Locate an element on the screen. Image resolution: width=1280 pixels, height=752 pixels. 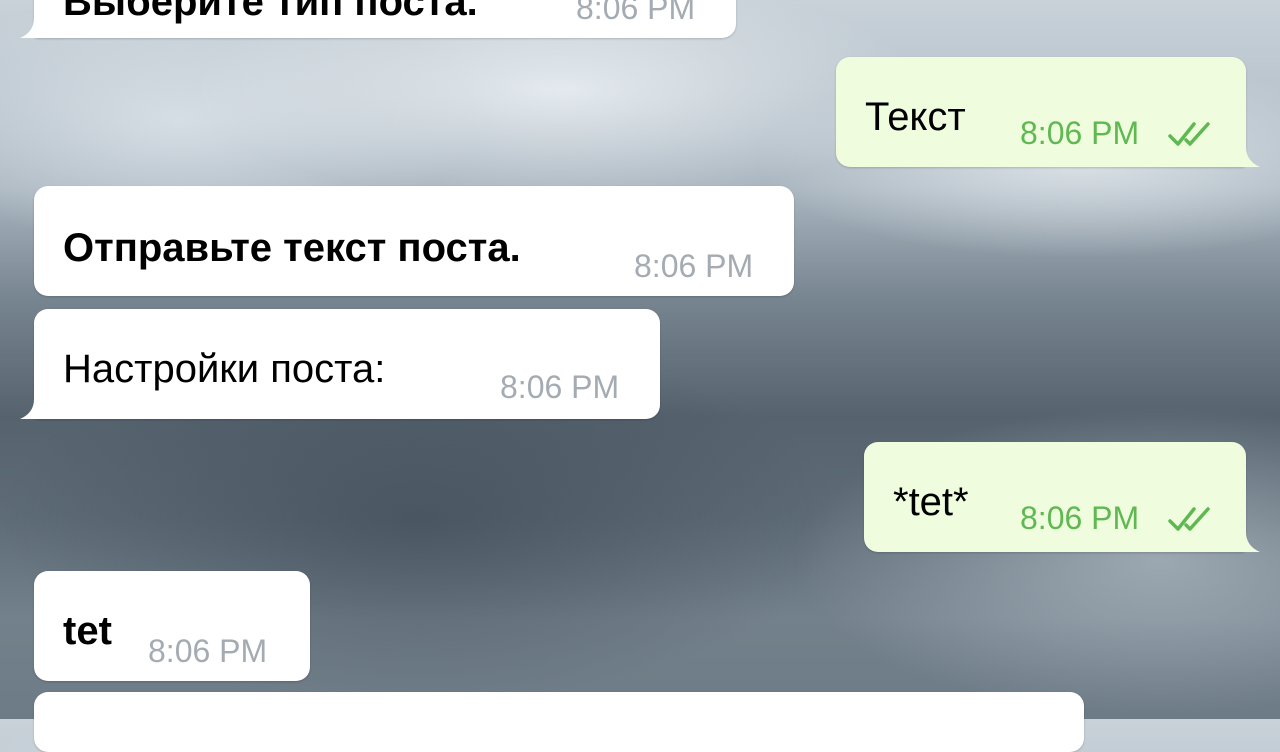
message-bubble-incoming: Настройки поста: 8:06 PM is located at coordinates (340, 364).